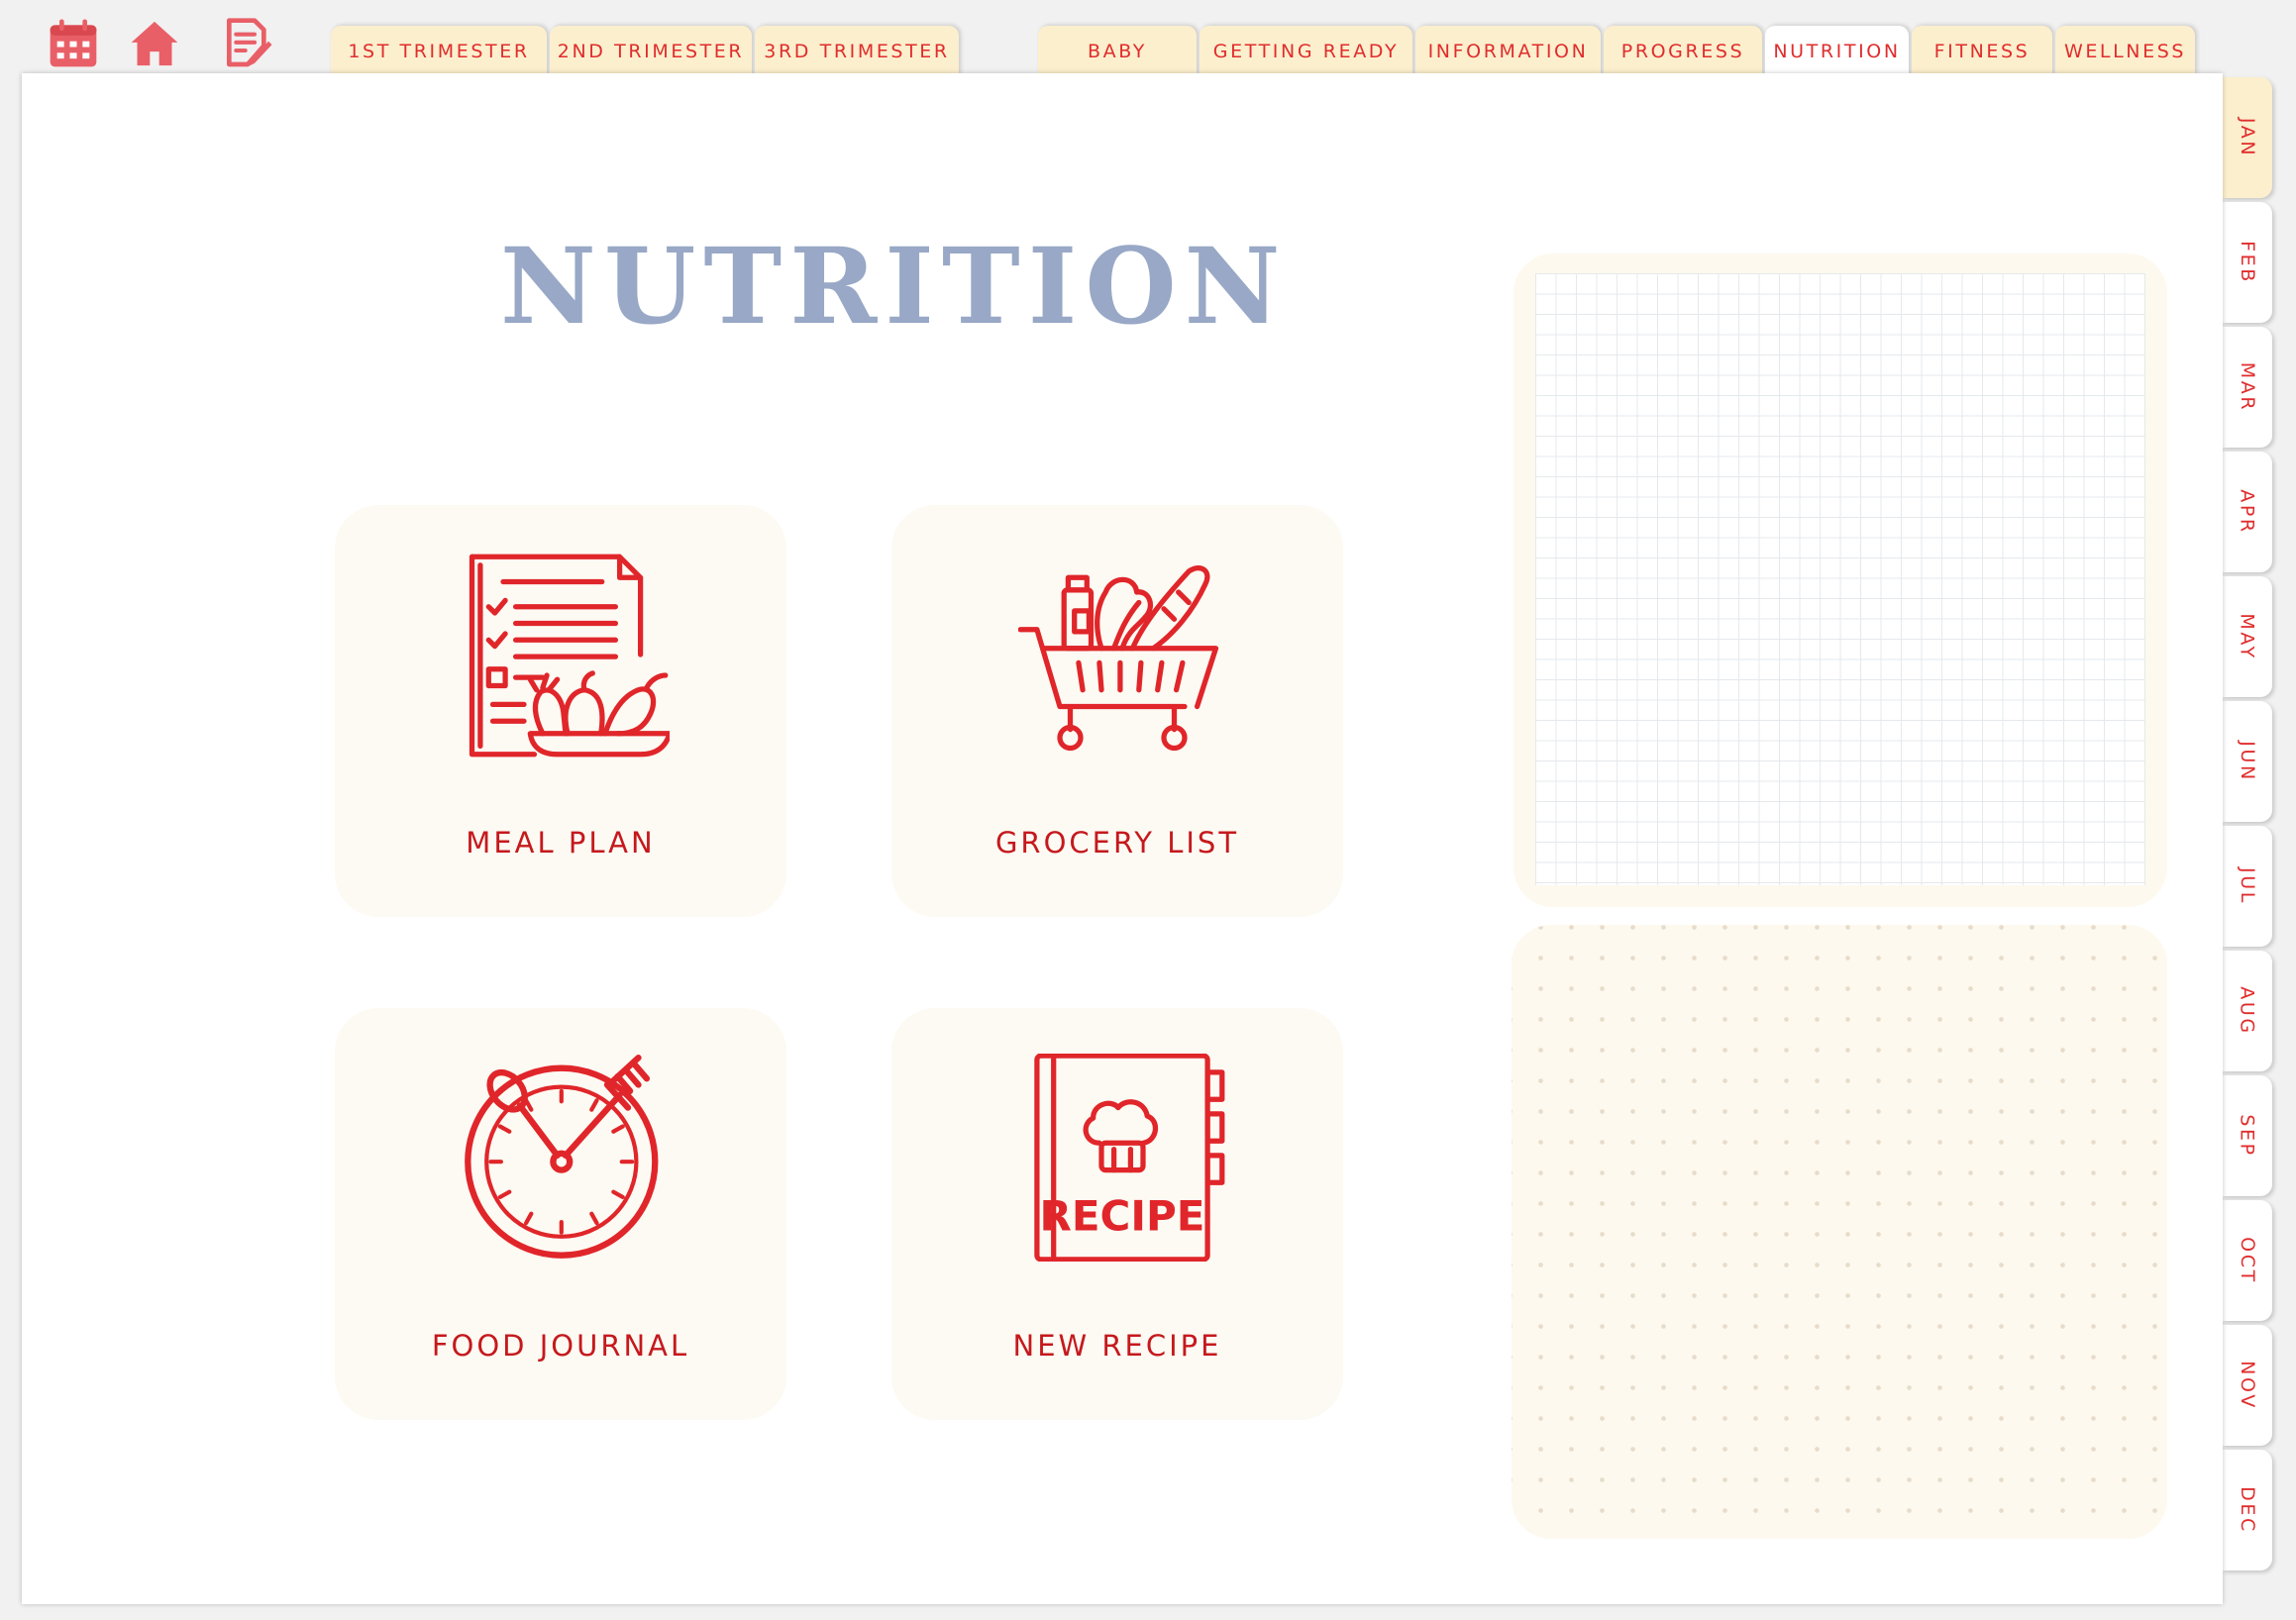 The image size is (2296, 1620). Describe the element at coordinates (1839, 1232) in the screenshot. I see `dot-notes-area` at that location.